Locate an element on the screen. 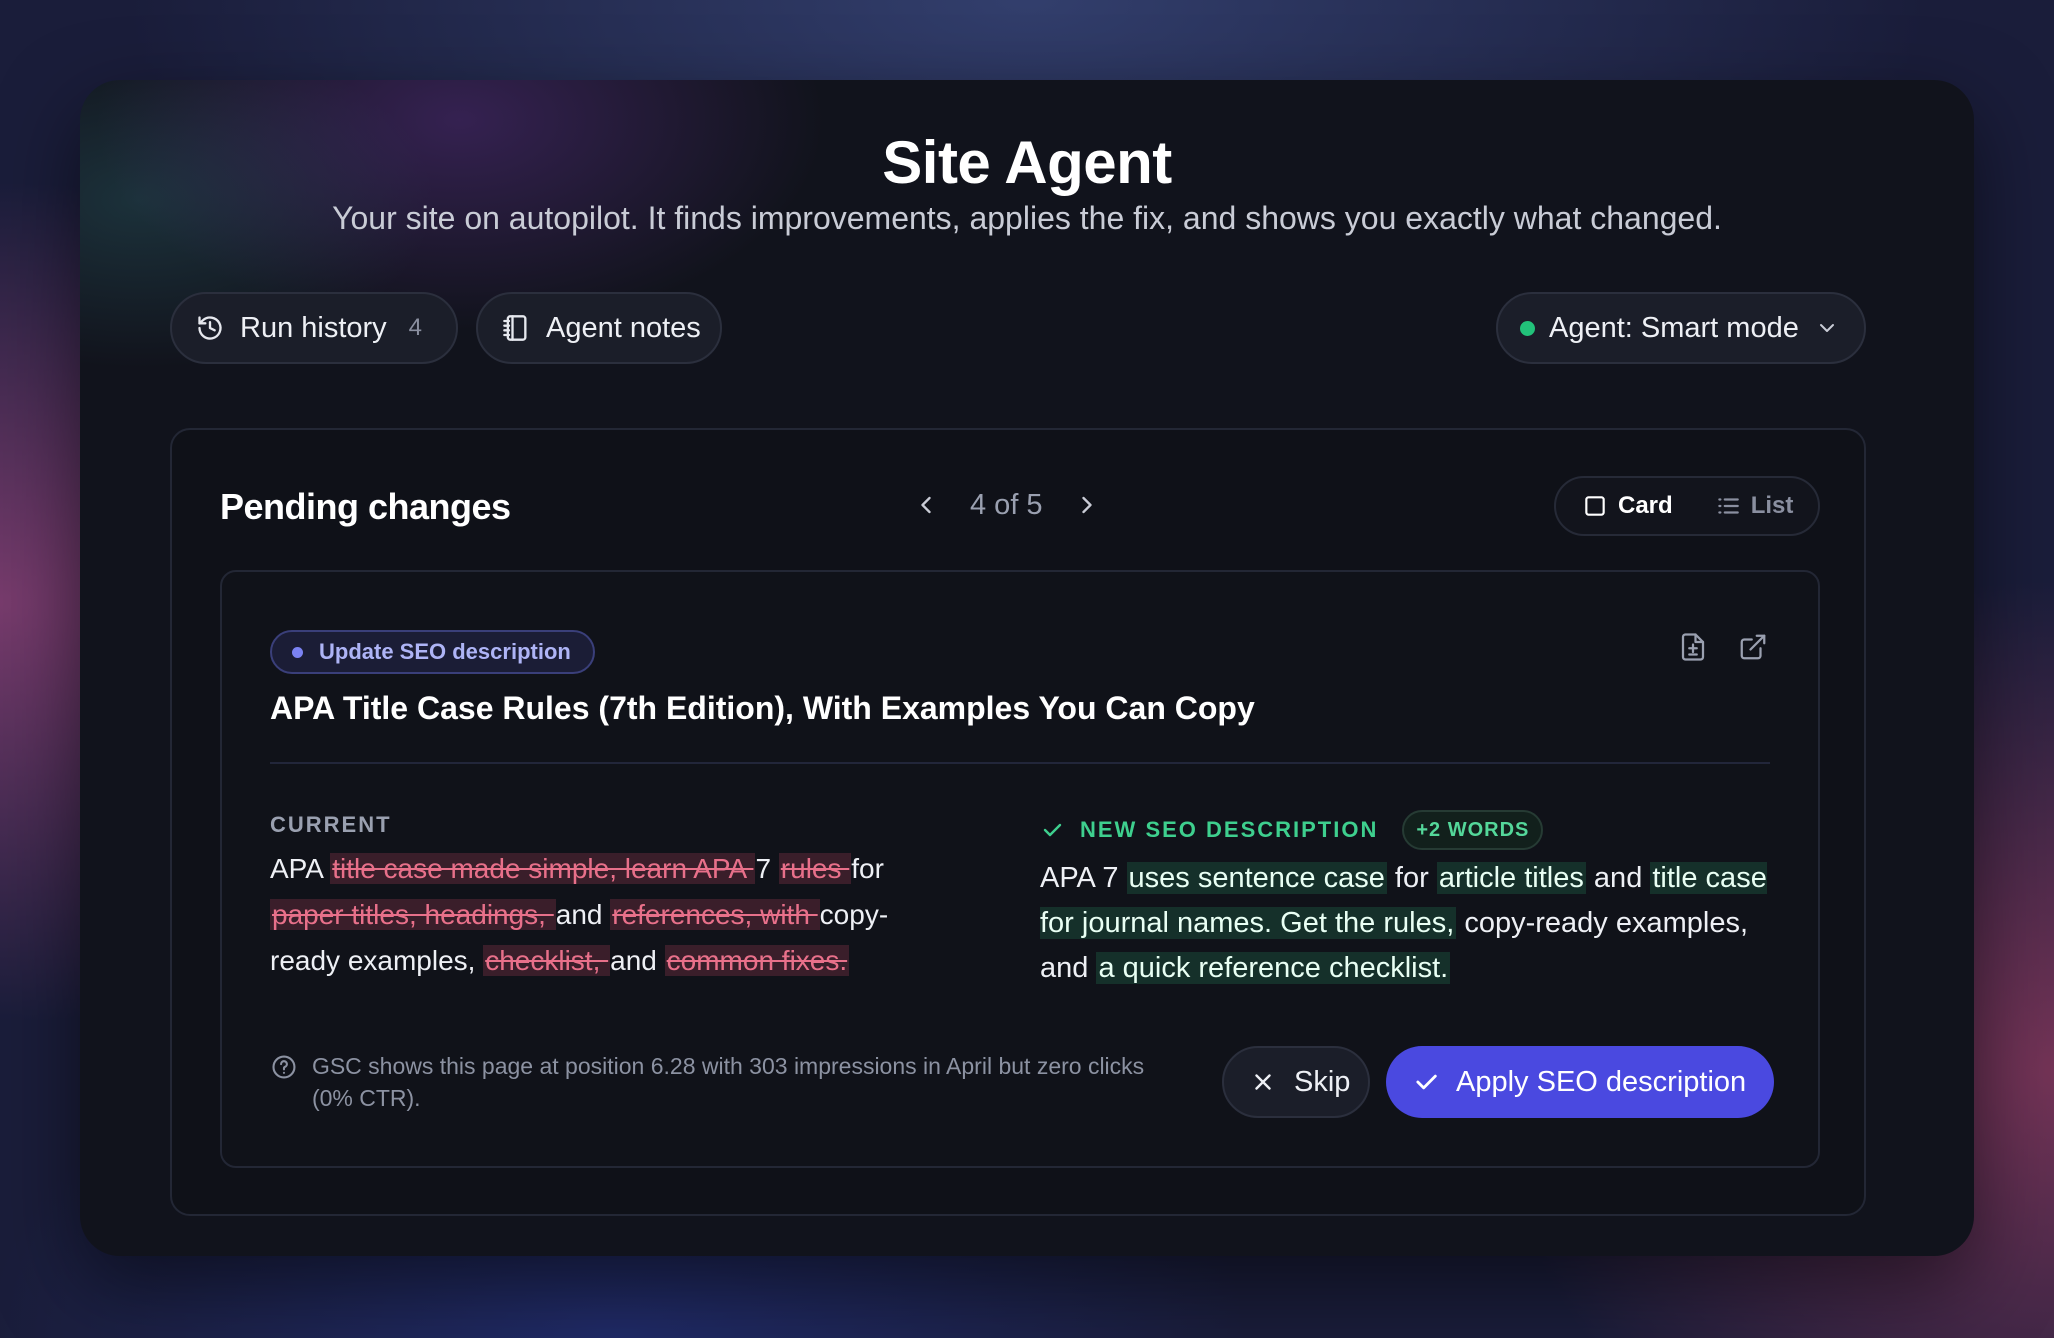  view-card-label: Card is located at coordinates (1645, 505).